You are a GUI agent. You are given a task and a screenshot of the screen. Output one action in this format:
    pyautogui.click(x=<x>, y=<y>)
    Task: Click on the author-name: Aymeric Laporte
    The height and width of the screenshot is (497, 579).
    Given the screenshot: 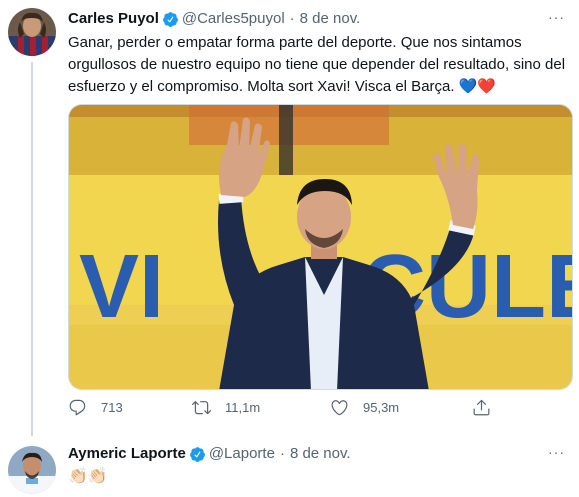 What is the action you would take?
    pyautogui.click(x=127, y=454)
    